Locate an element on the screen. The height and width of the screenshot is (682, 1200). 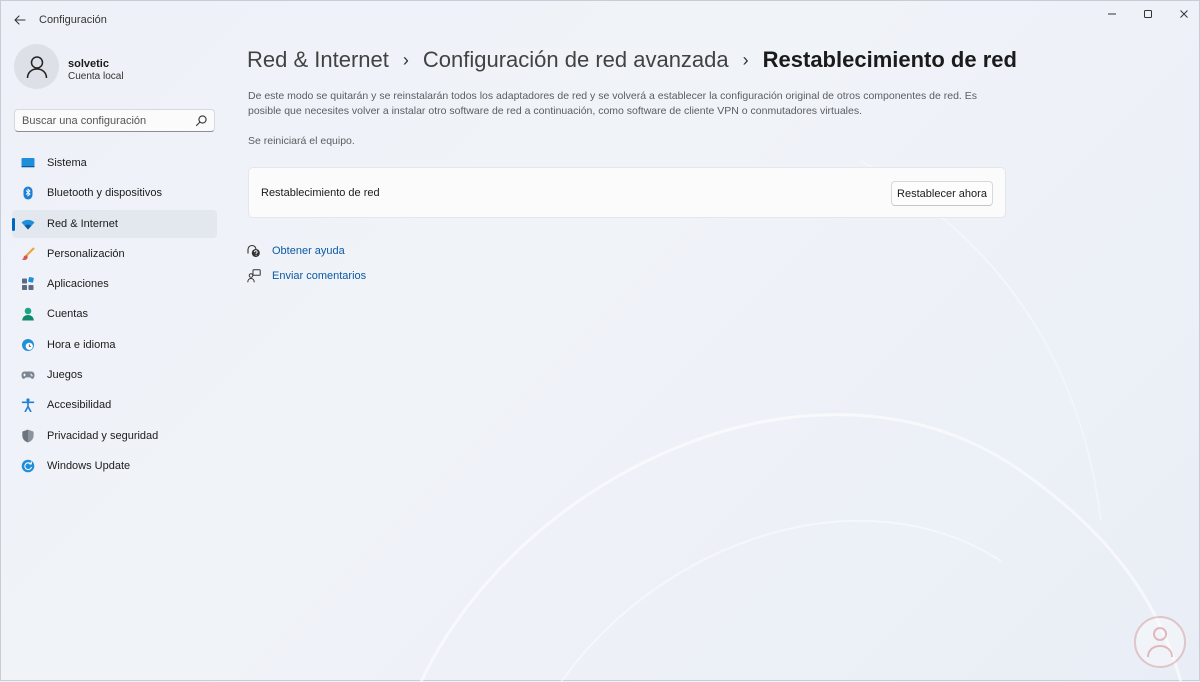
search-input is located at coordinates (102, 120).